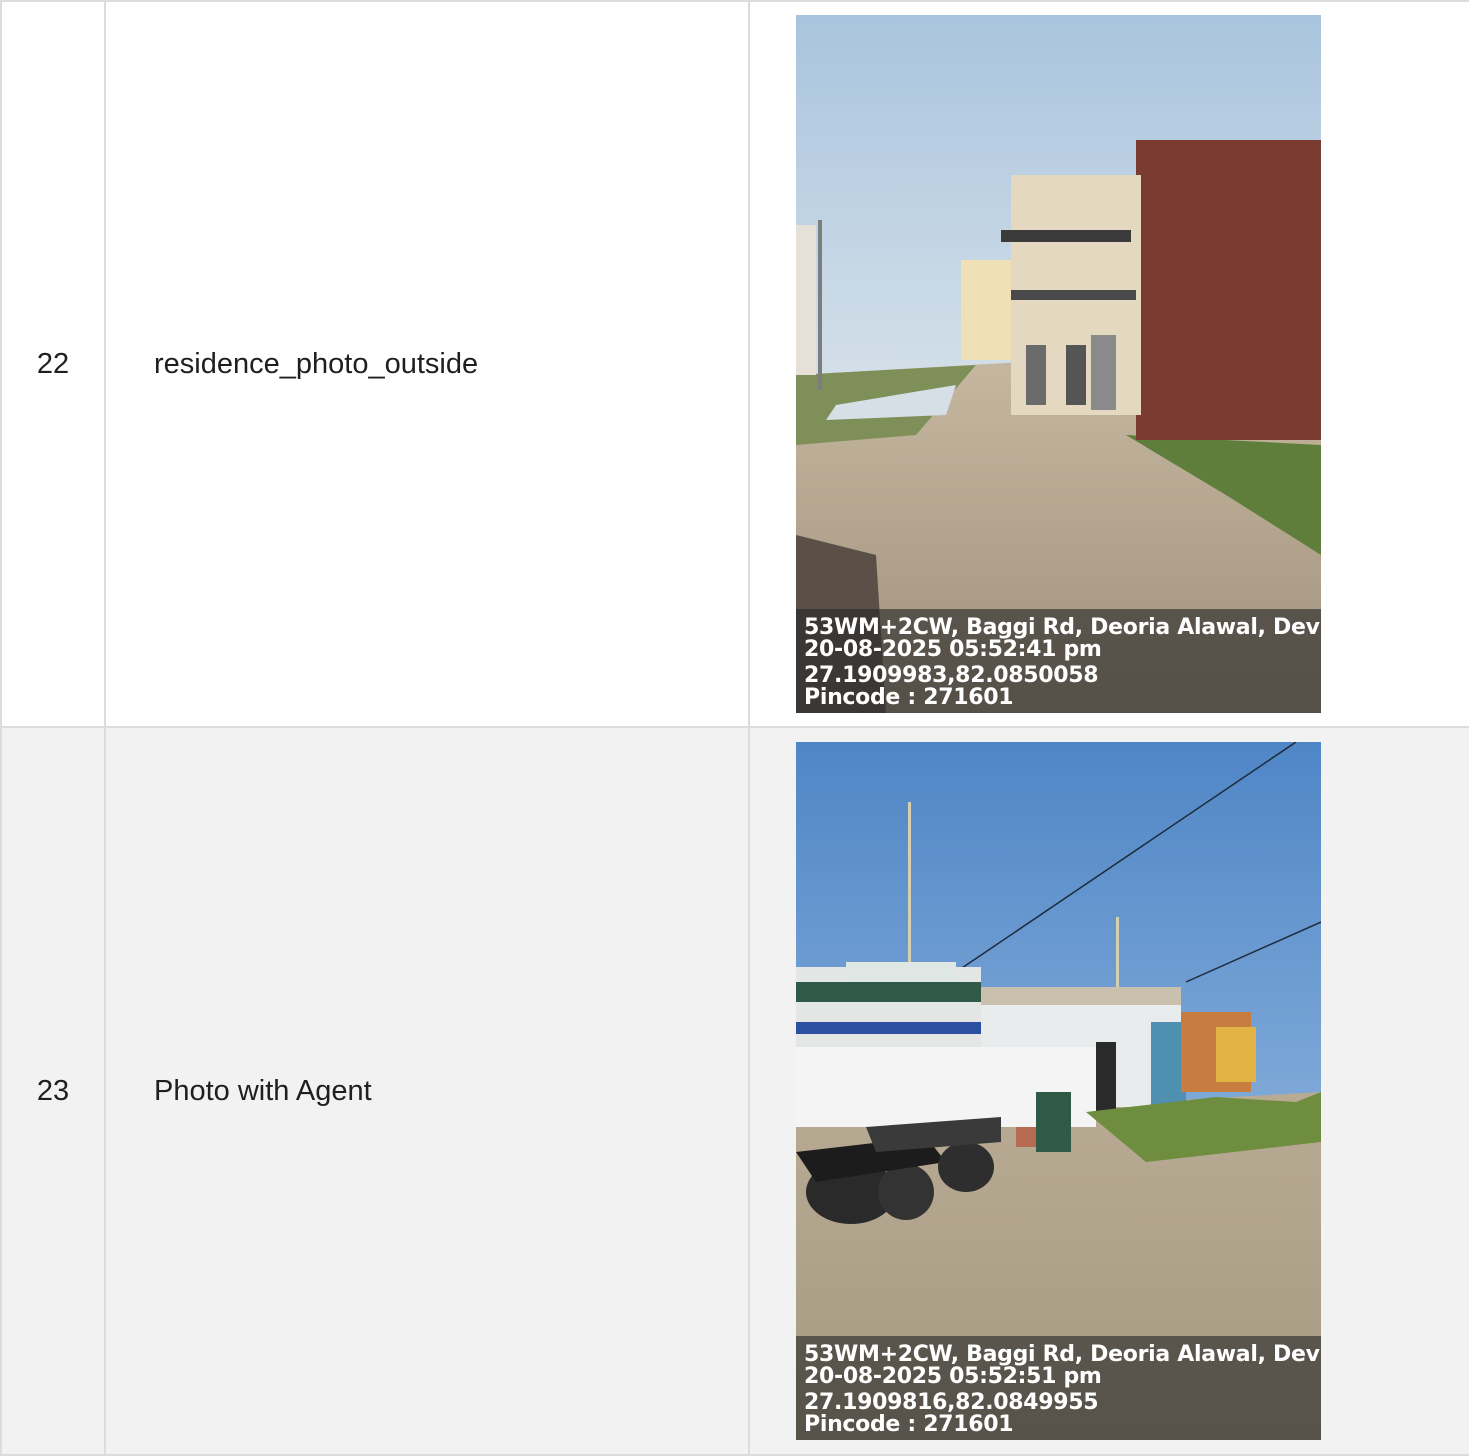  Describe the element at coordinates (951, 1402) in the screenshot. I see `stamp-coords: 27.1909816,82.0849955` at that location.